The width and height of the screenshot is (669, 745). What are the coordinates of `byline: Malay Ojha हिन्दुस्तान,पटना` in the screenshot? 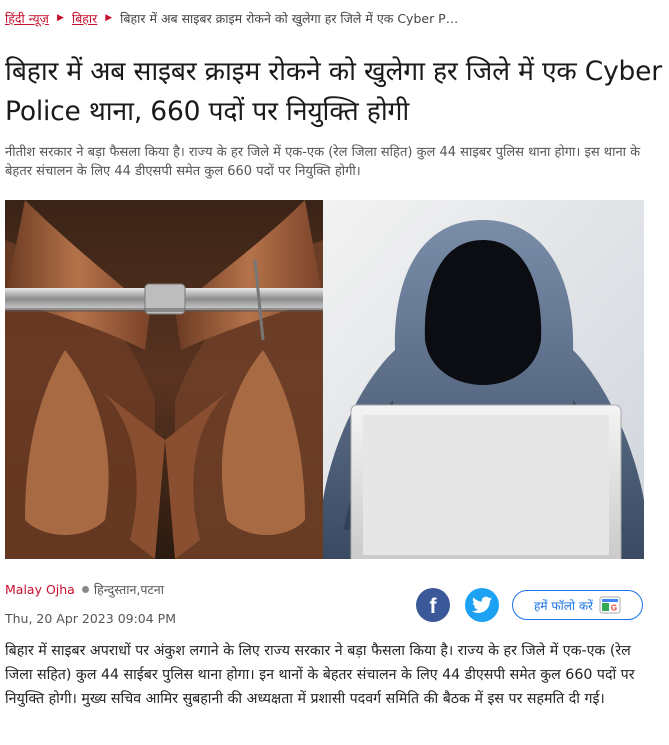 It's located at (84, 589).